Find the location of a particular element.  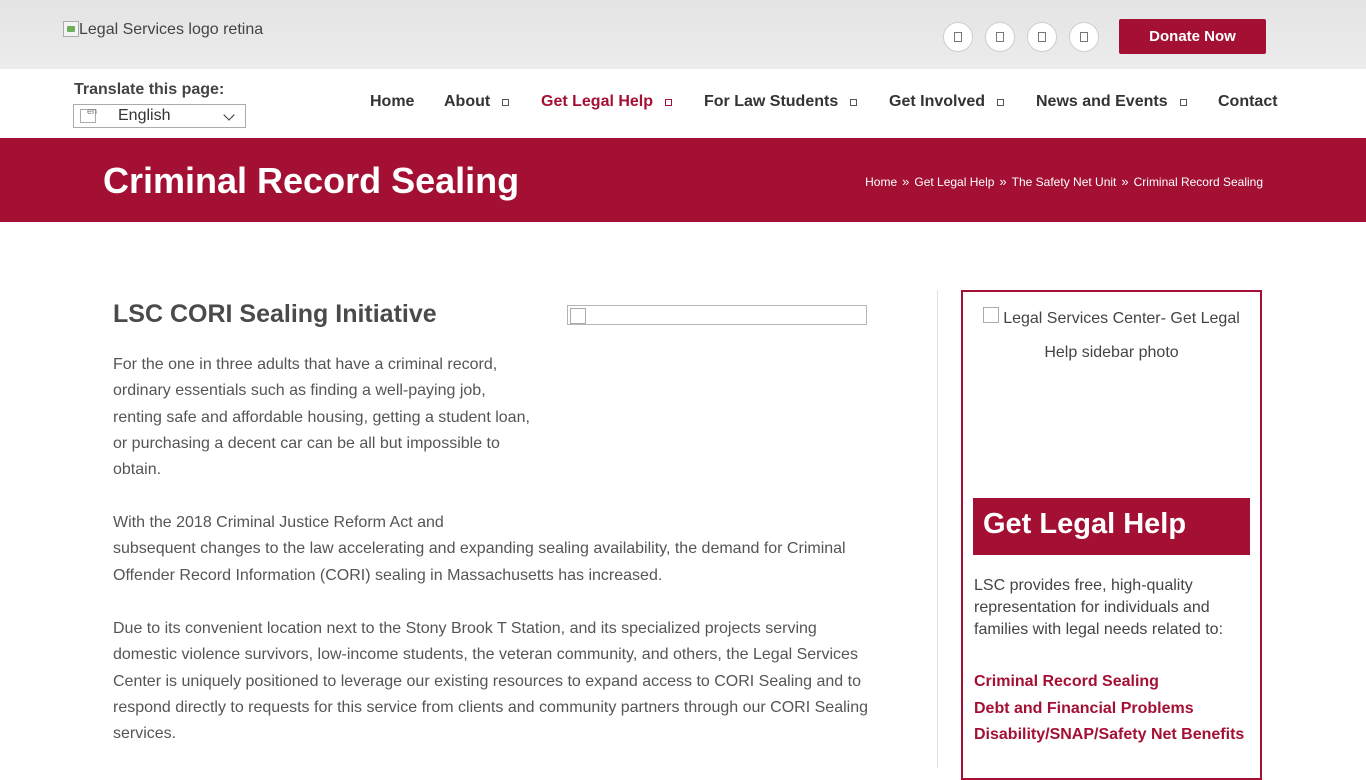

content-image-placeholder is located at coordinates (717, 315).